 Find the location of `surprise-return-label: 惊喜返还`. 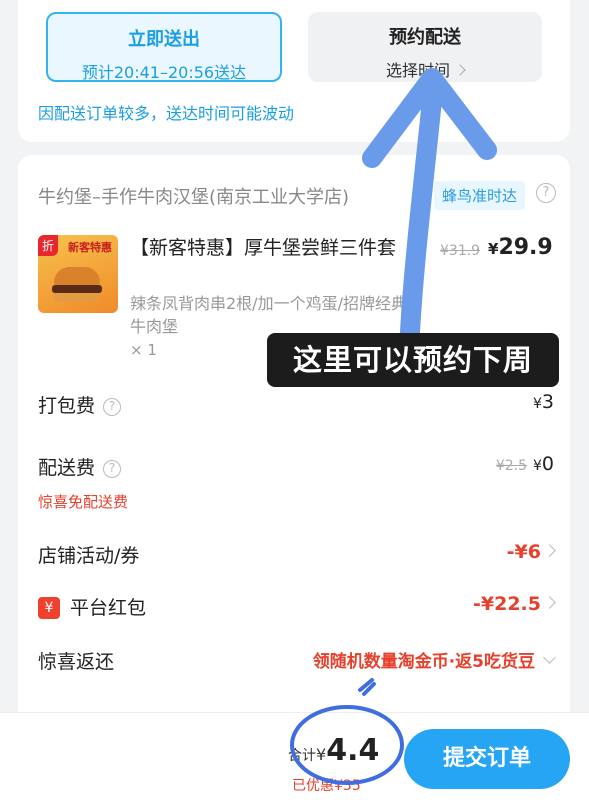

surprise-return-label: 惊喜返还 is located at coordinates (76, 662).